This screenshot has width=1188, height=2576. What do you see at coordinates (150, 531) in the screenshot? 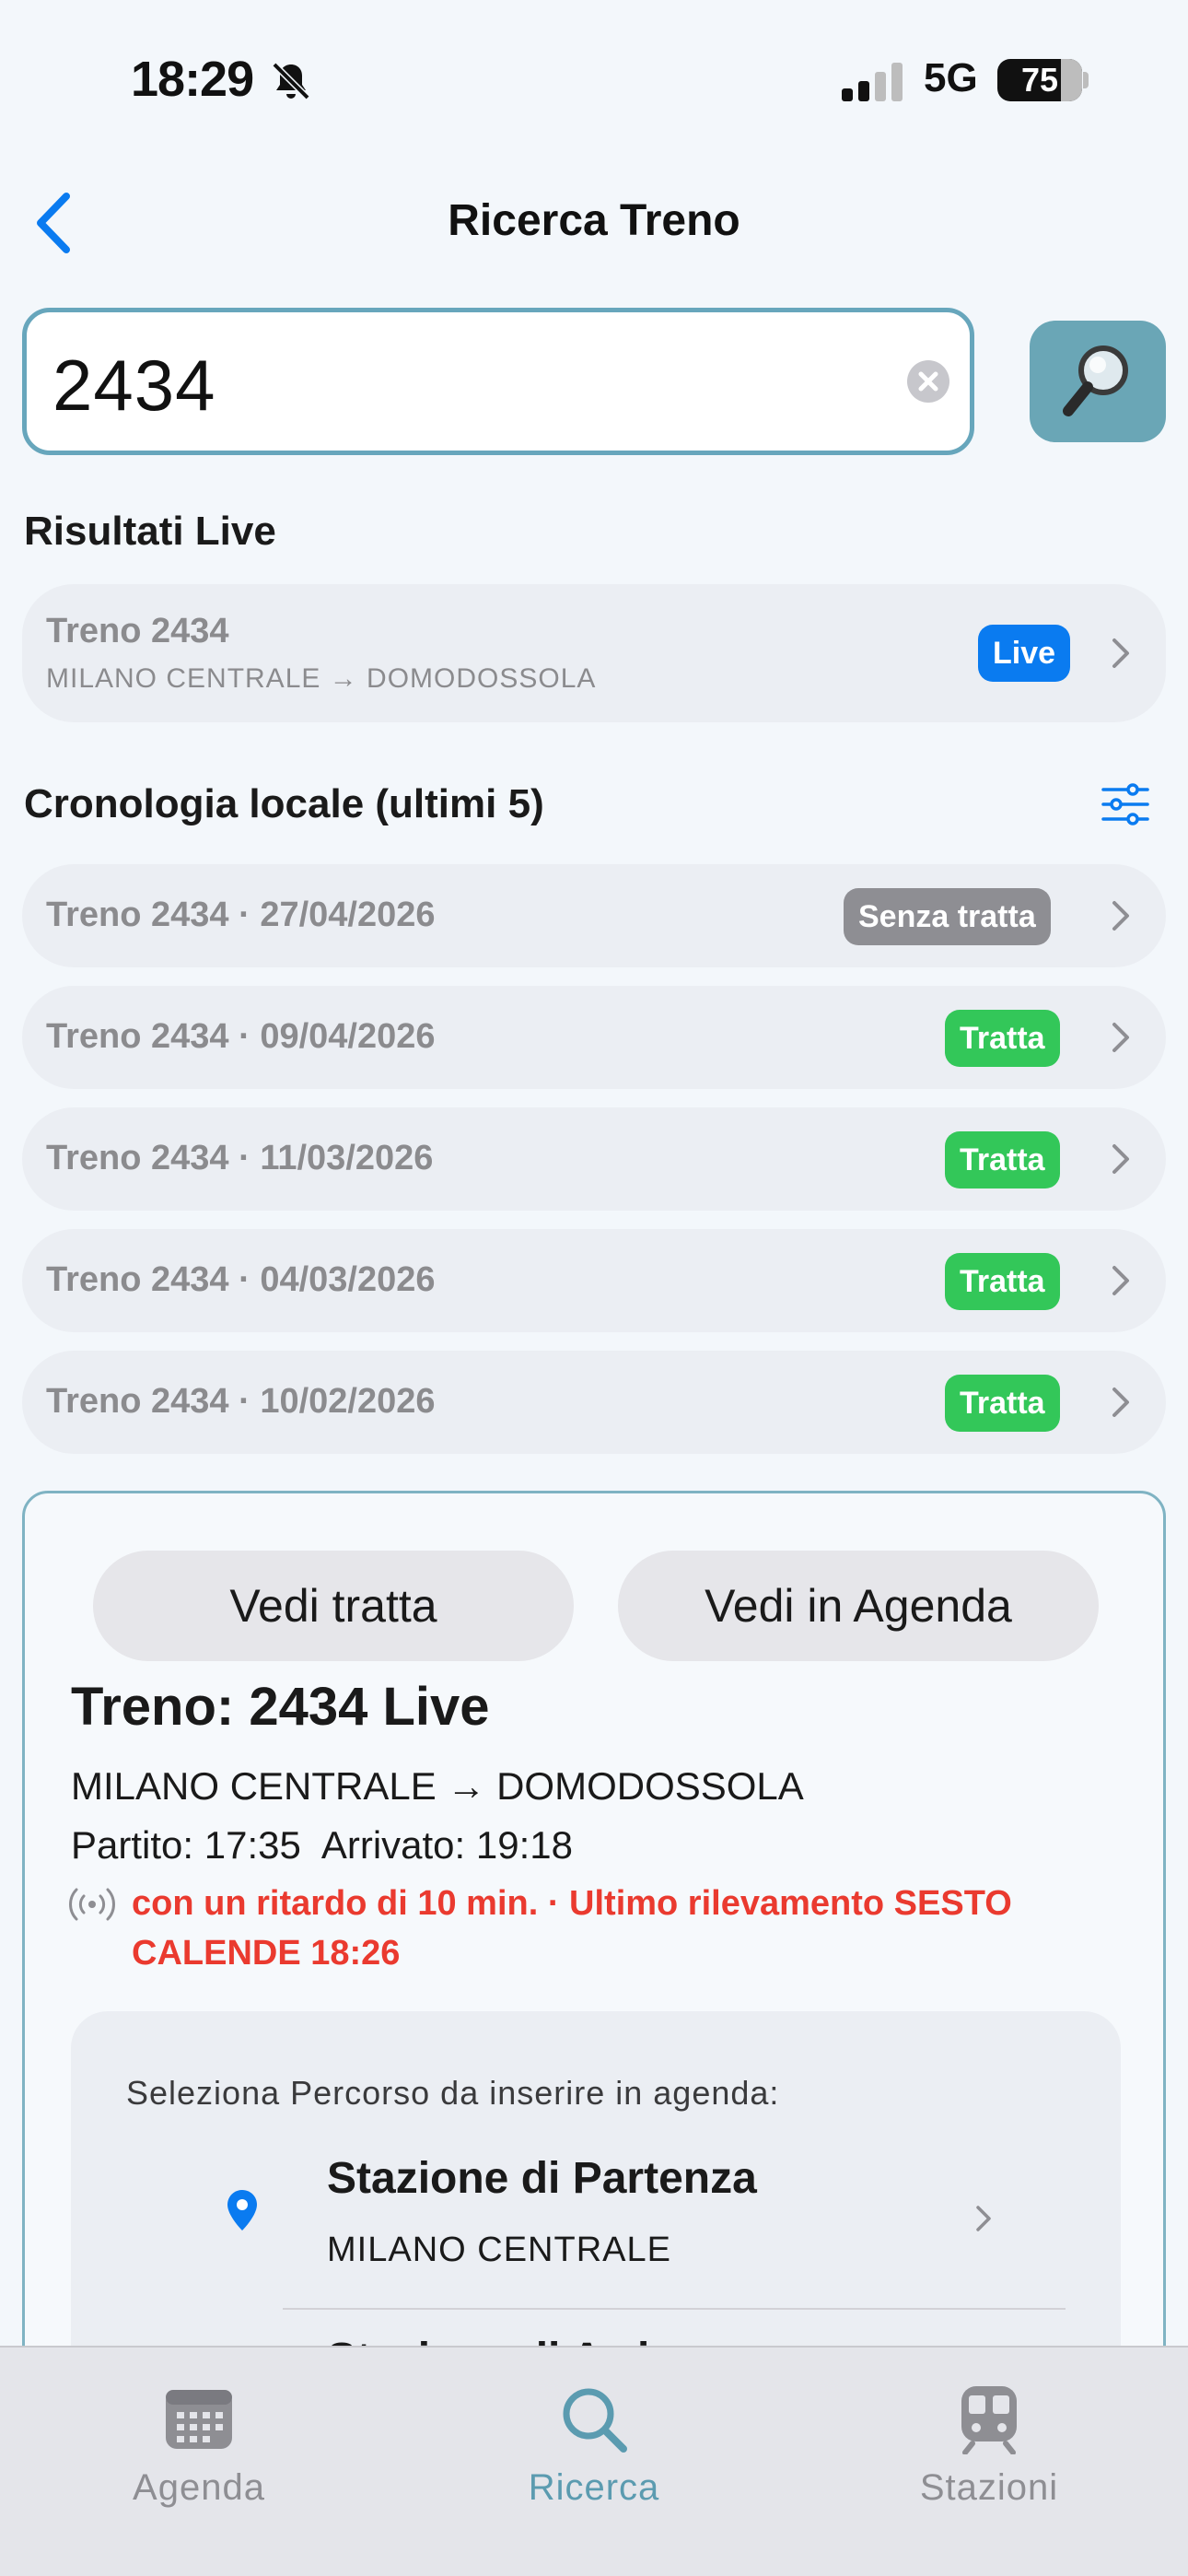
I see `live-results-title: Risultati Live` at bounding box center [150, 531].